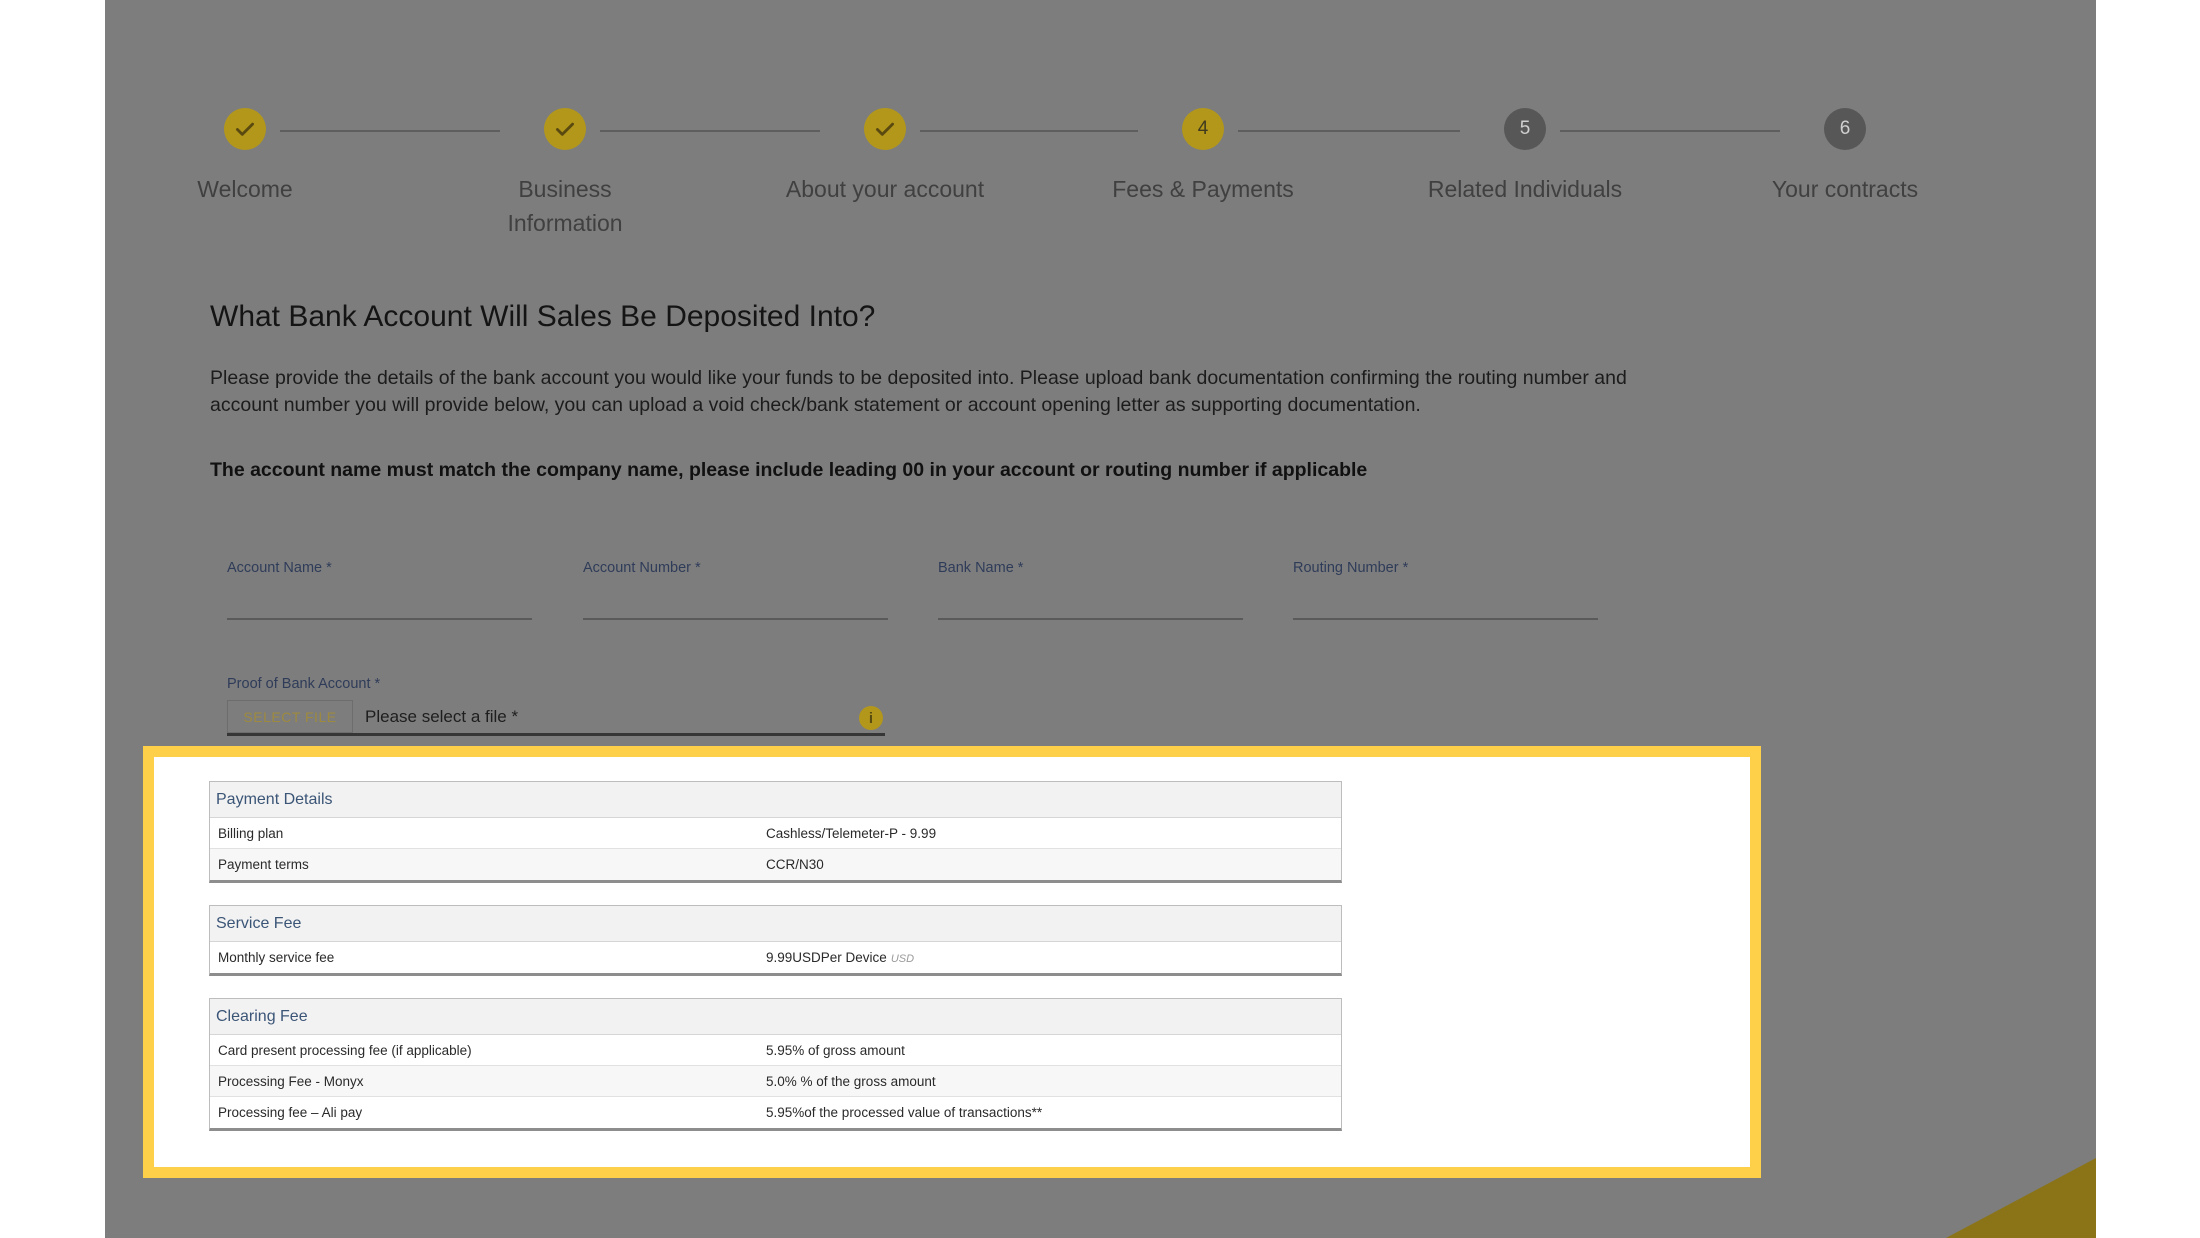 The height and width of the screenshot is (1238, 2200). I want to click on table-row: Monthly service fee 9.99USDPer Device USD, so click(775, 957).